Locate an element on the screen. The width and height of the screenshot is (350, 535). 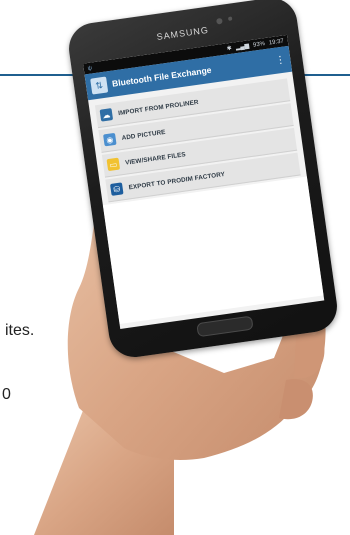
background-partial-text-2: 0 is located at coordinates (6, 394).